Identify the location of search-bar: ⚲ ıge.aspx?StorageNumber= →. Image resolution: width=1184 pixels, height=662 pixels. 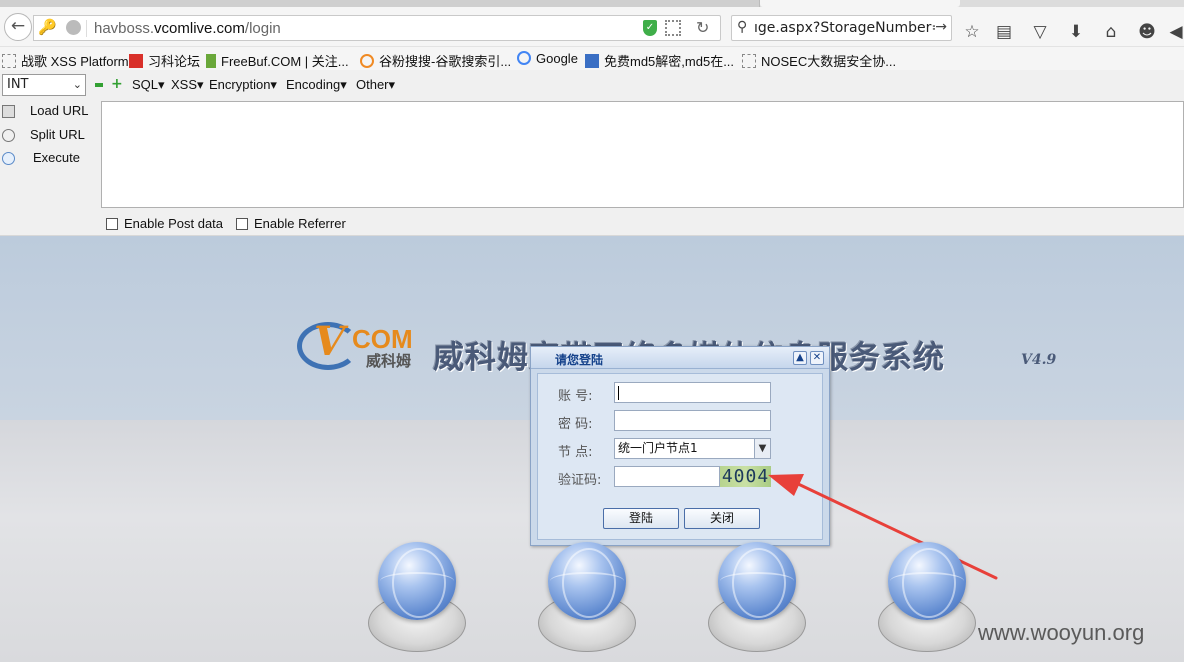
(841, 28).